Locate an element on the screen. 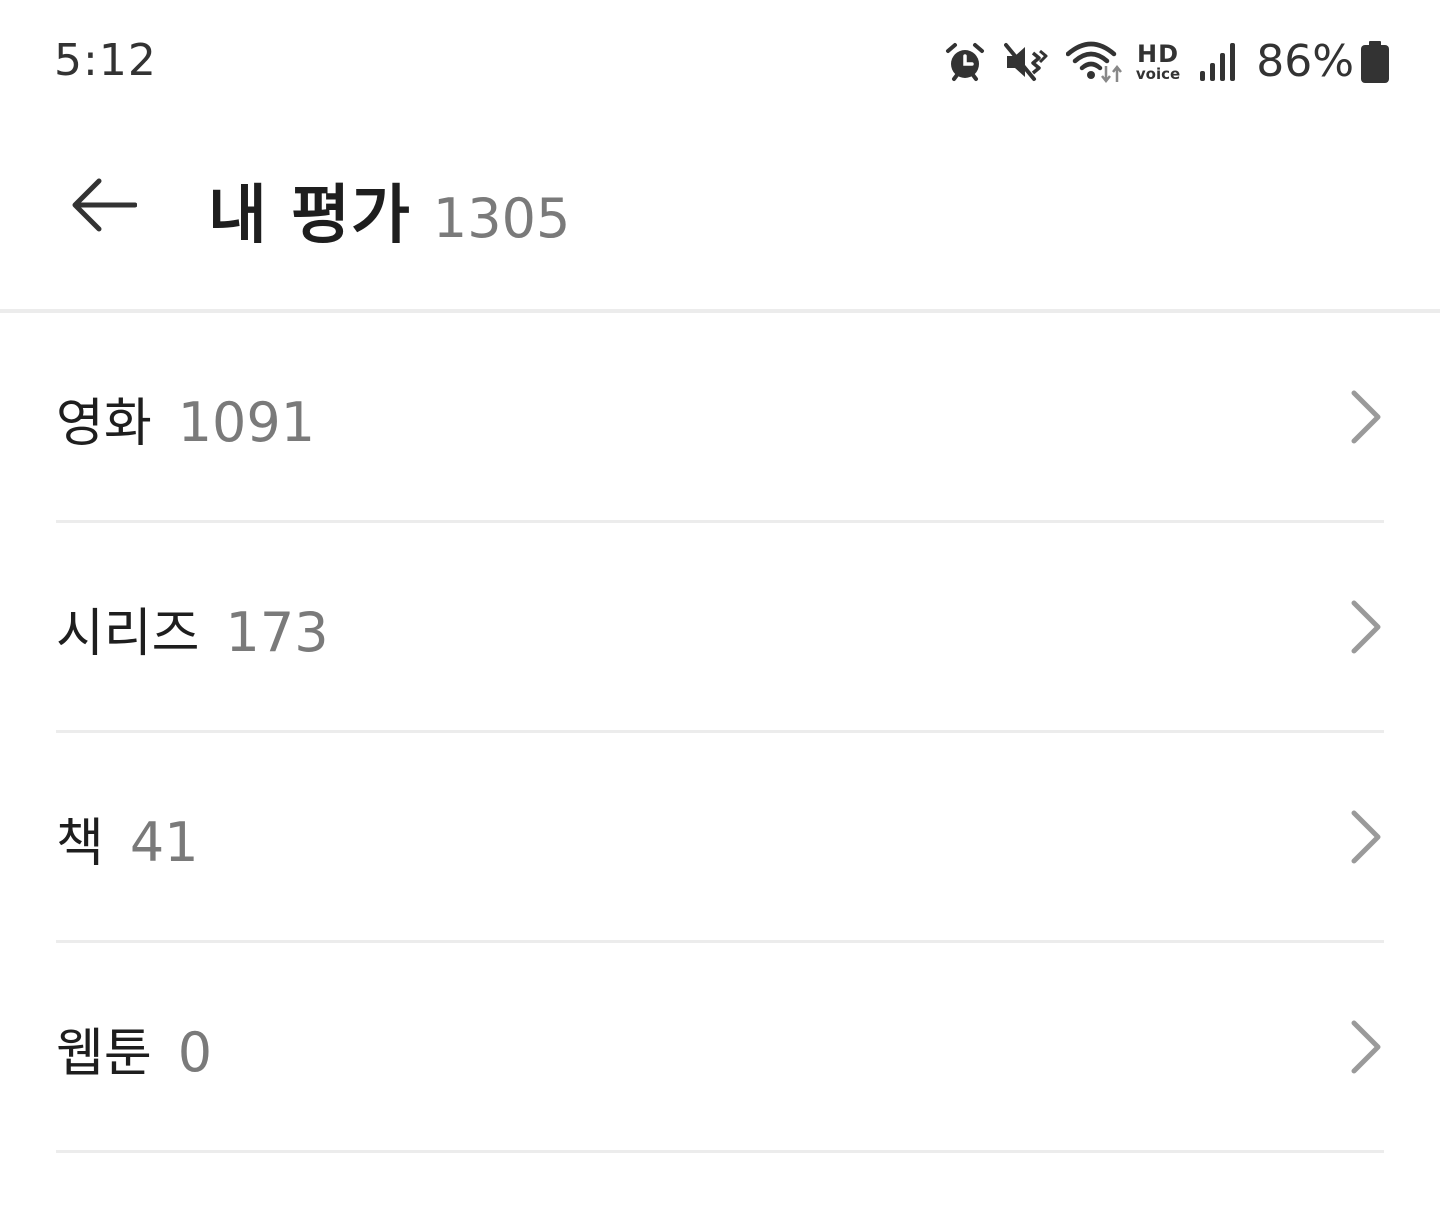 Image resolution: width=1440 pixels, height=1221 pixels. hd-voice-icon: HD voice is located at coordinates (1158, 62).